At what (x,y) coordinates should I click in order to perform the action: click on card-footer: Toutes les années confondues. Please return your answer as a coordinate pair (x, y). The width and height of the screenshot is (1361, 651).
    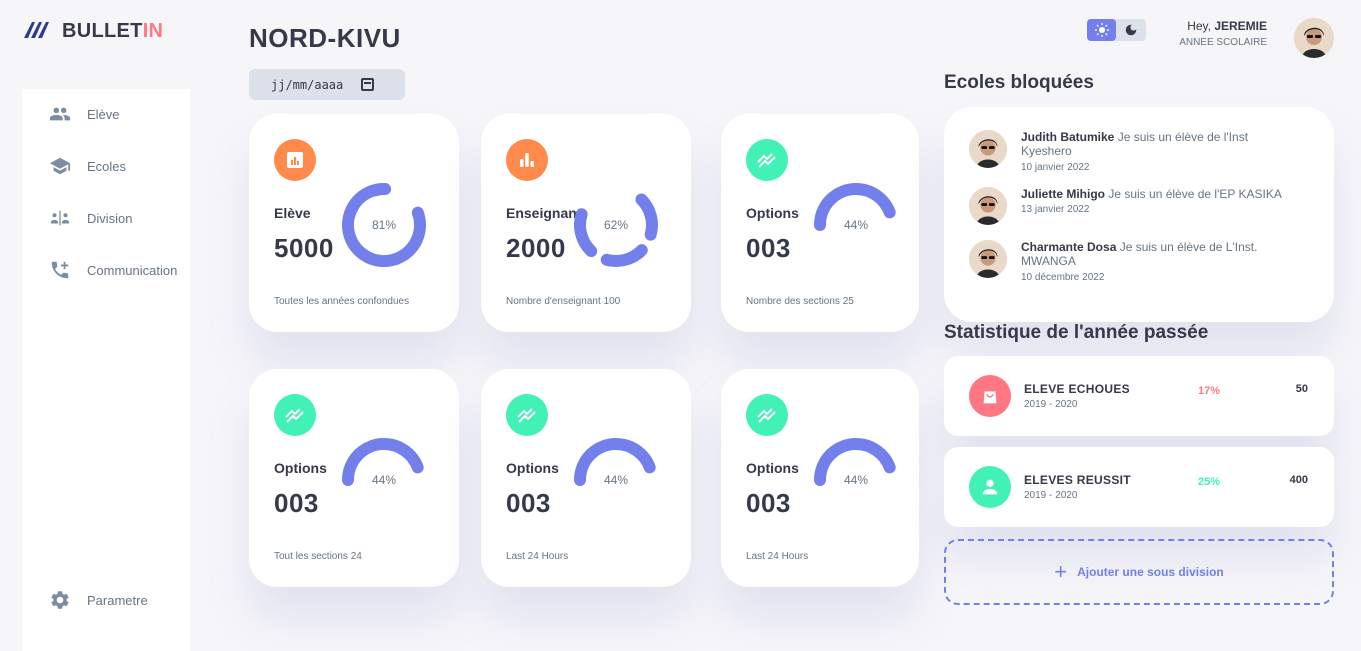
    Looking at the image, I should click on (342, 301).